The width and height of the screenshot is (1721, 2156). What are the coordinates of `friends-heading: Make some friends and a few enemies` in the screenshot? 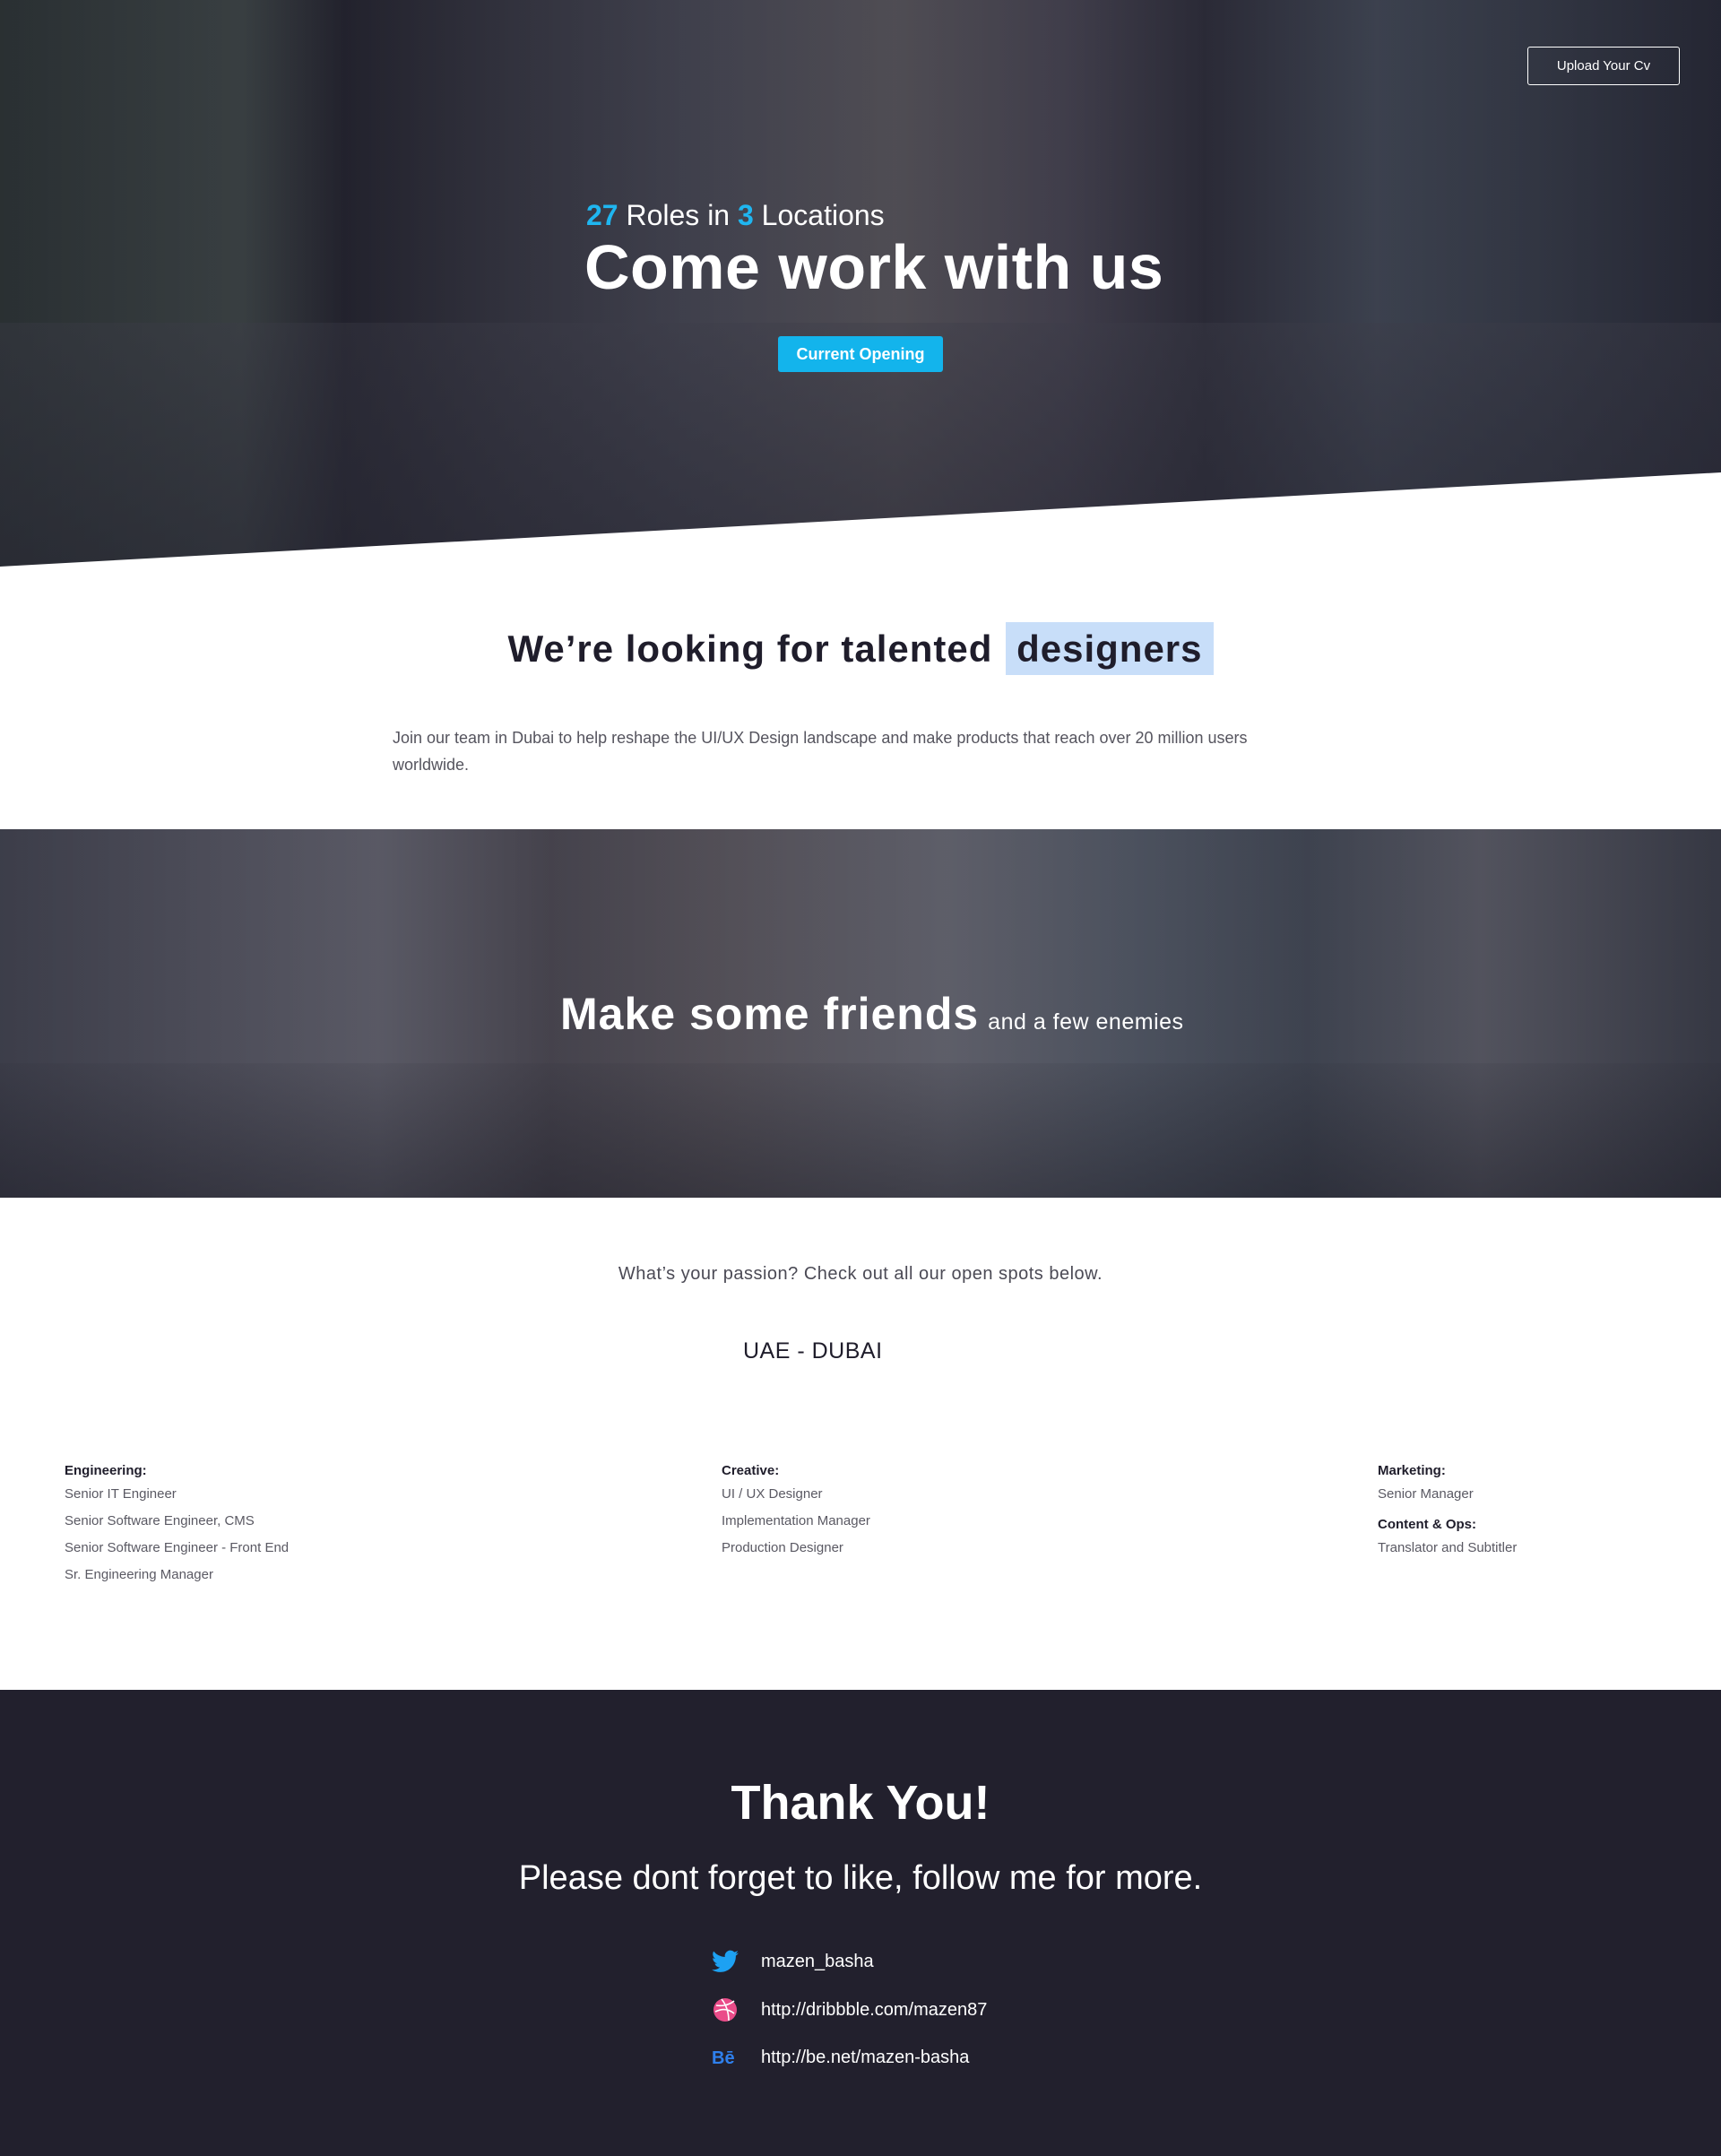 It's located at (872, 1014).